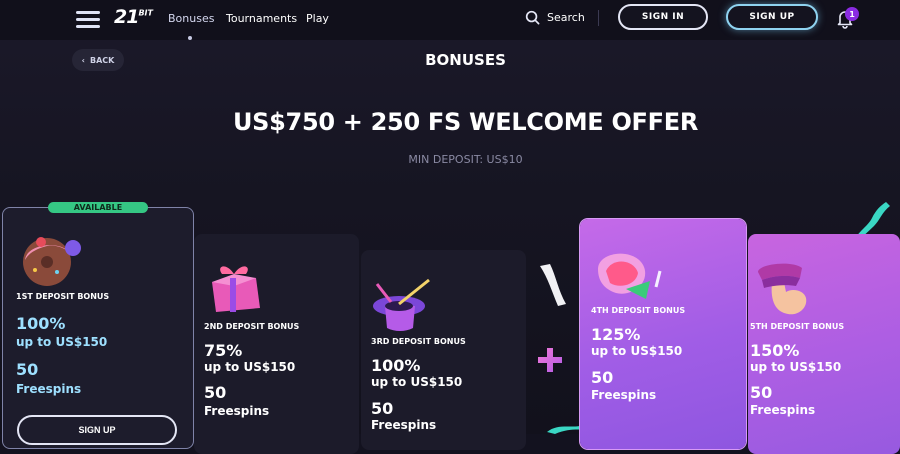  I want to click on notification-badge: 1, so click(852, 14).